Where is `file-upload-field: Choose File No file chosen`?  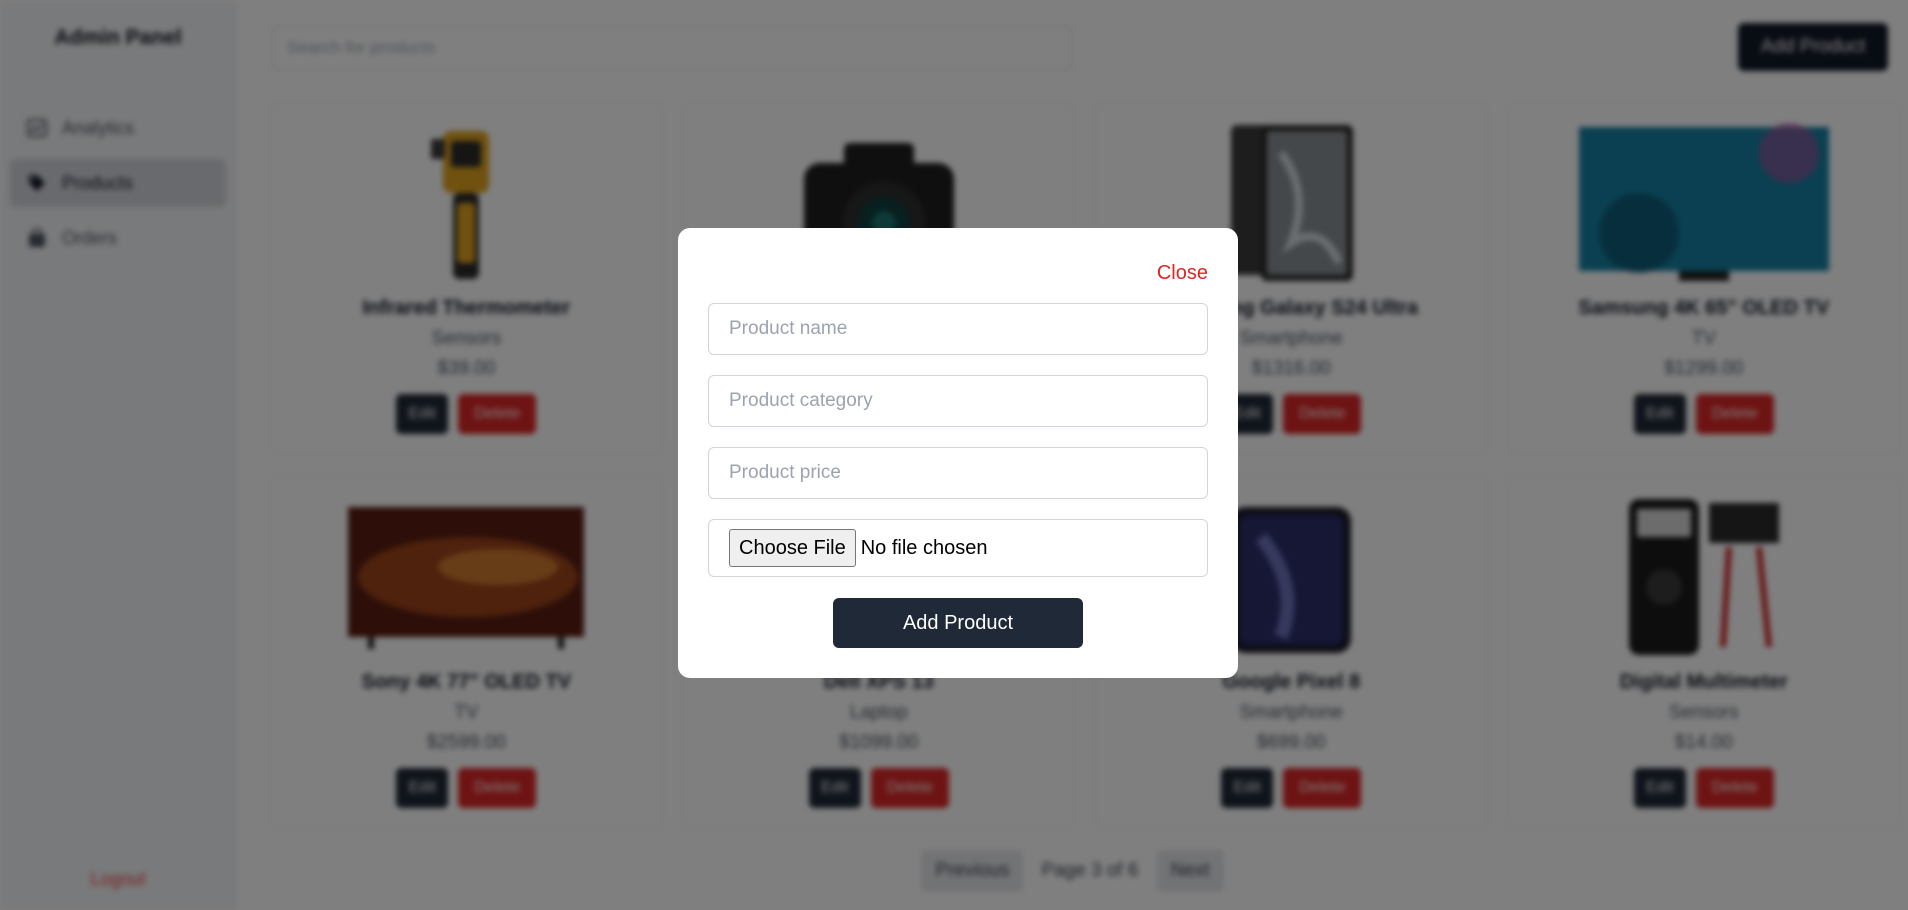
file-upload-field: Choose File No file chosen is located at coordinates (958, 548).